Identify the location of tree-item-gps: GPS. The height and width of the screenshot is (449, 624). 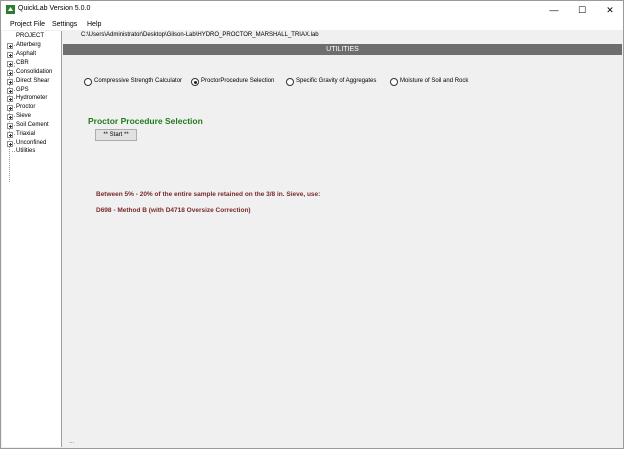
(31, 90).